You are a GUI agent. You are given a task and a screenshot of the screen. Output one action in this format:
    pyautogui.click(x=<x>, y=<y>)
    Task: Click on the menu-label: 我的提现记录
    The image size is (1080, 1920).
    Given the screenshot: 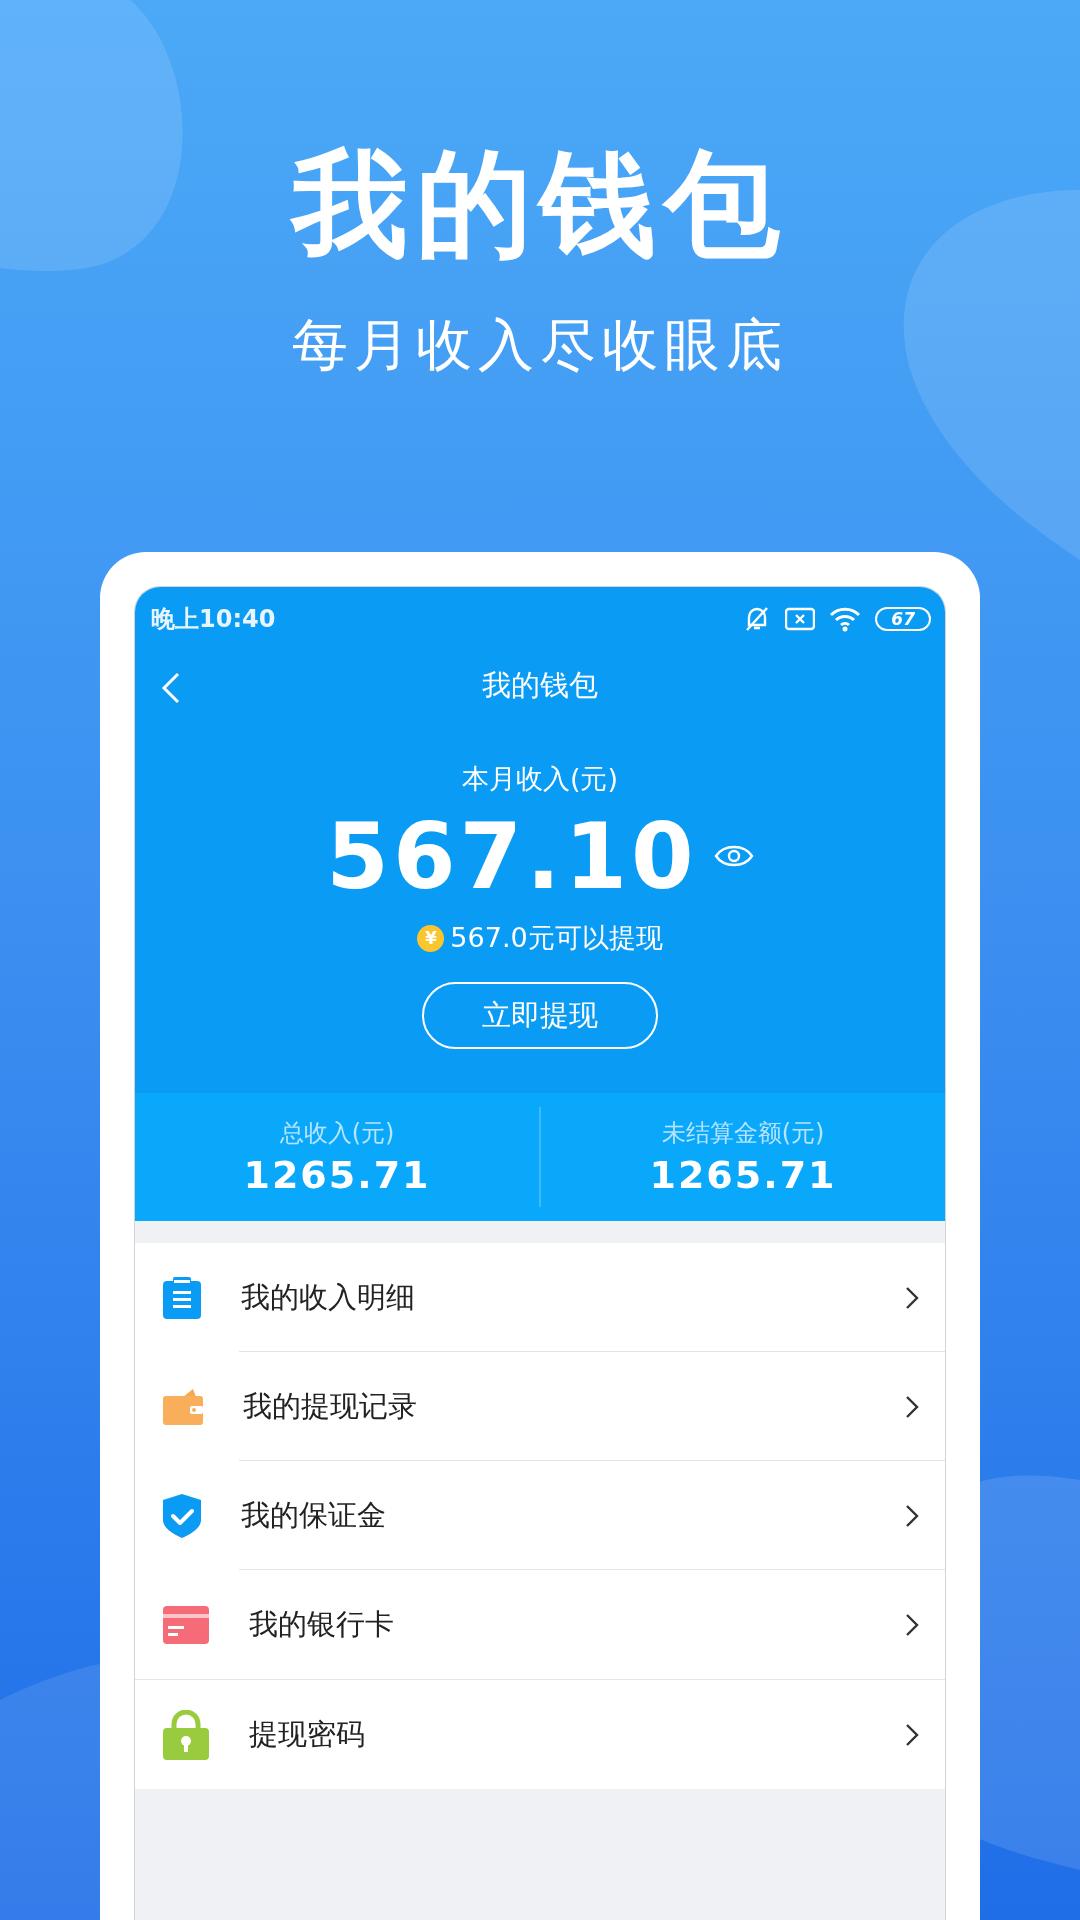 What is the action you would take?
    pyautogui.click(x=330, y=1406)
    